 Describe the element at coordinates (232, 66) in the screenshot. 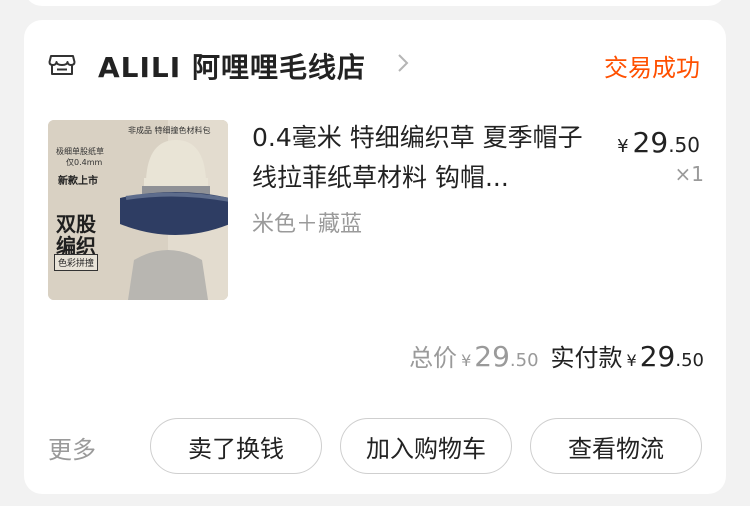

I see `store-name: ALILI 阿哩哩毛线店` at that location.